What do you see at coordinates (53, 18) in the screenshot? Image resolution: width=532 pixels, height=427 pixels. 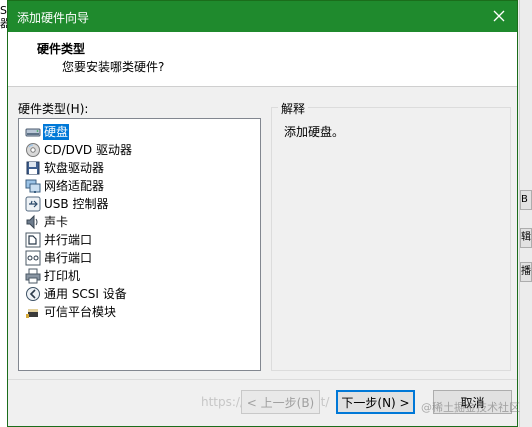 I see `dialog-title: 添加硬件向导` at bounding box center [53, 18].